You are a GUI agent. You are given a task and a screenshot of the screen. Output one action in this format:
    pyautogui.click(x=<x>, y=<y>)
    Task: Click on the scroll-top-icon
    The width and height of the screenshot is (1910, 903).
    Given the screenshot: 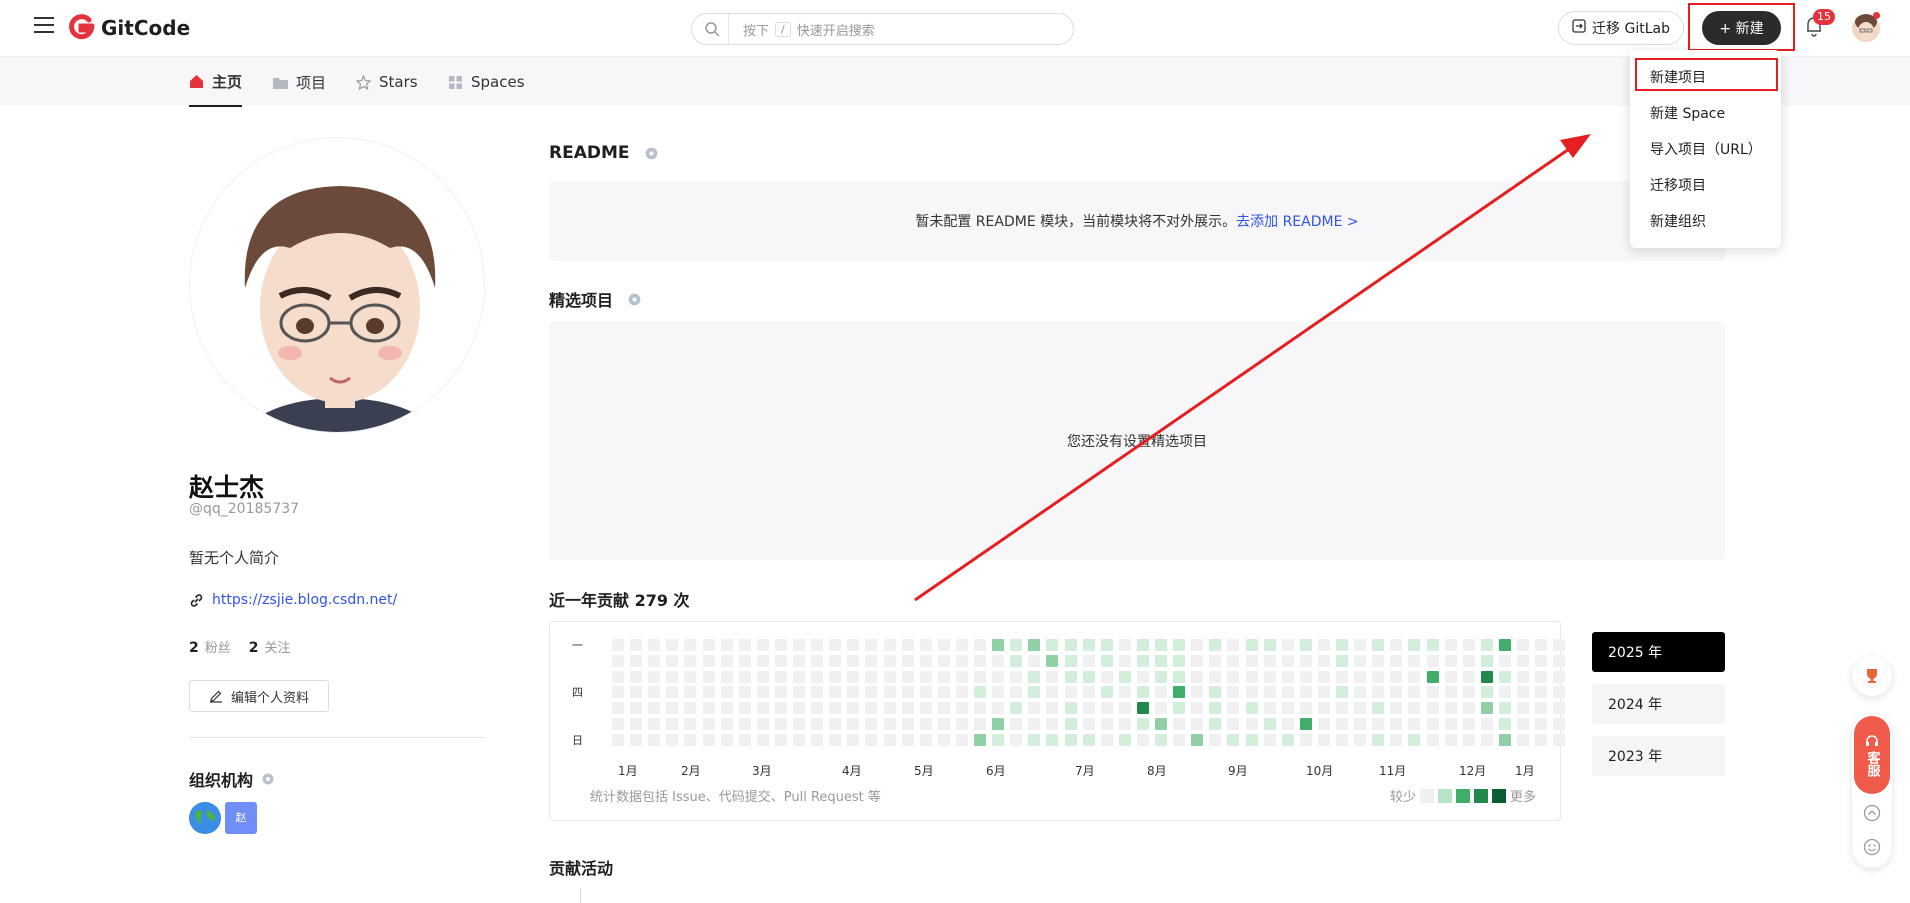 What is the action you would take?
    pyautogui.click(x=1872, y=813)
    